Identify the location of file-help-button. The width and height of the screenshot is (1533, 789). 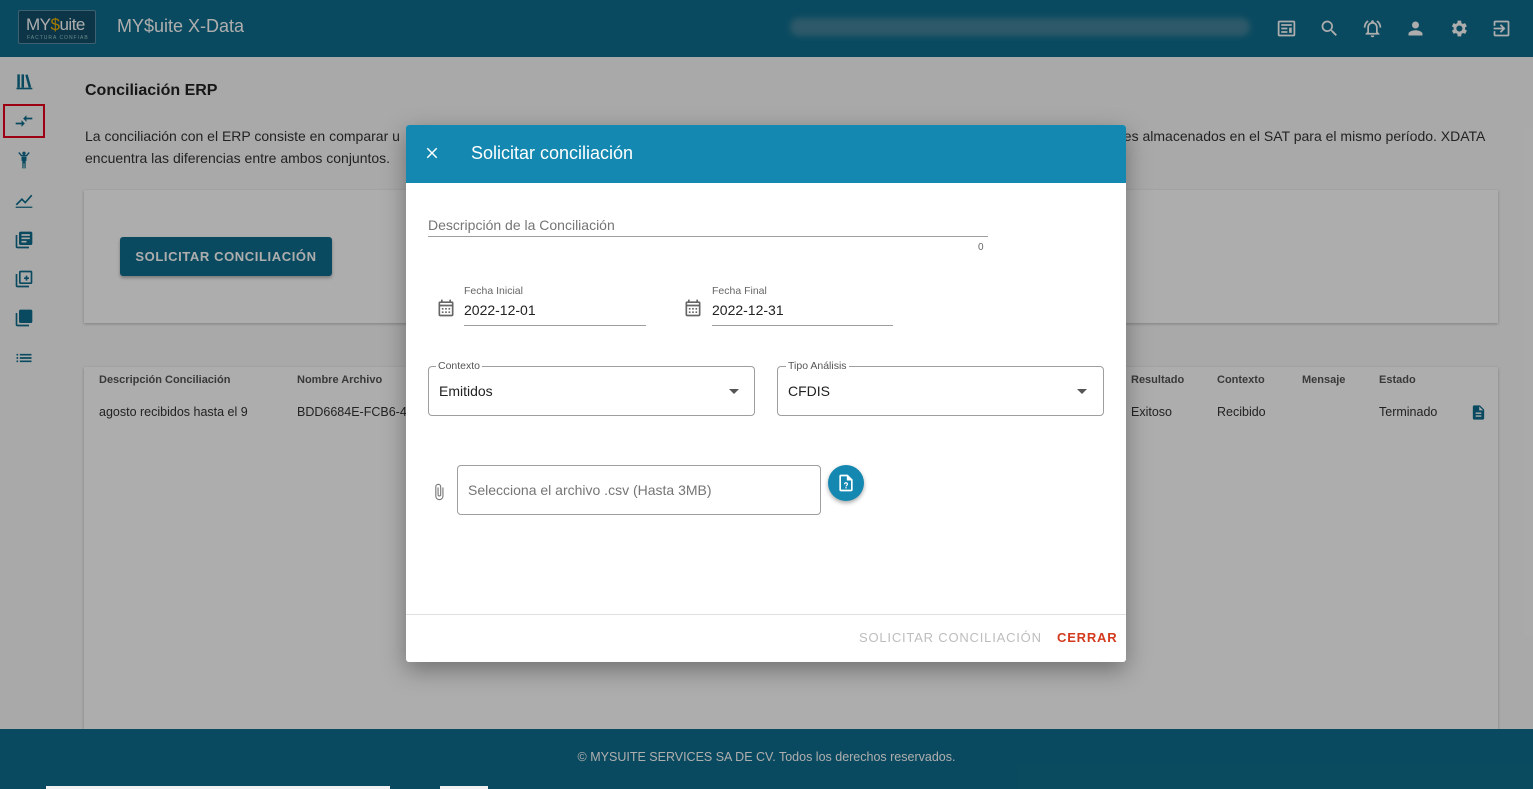
(846, 483).